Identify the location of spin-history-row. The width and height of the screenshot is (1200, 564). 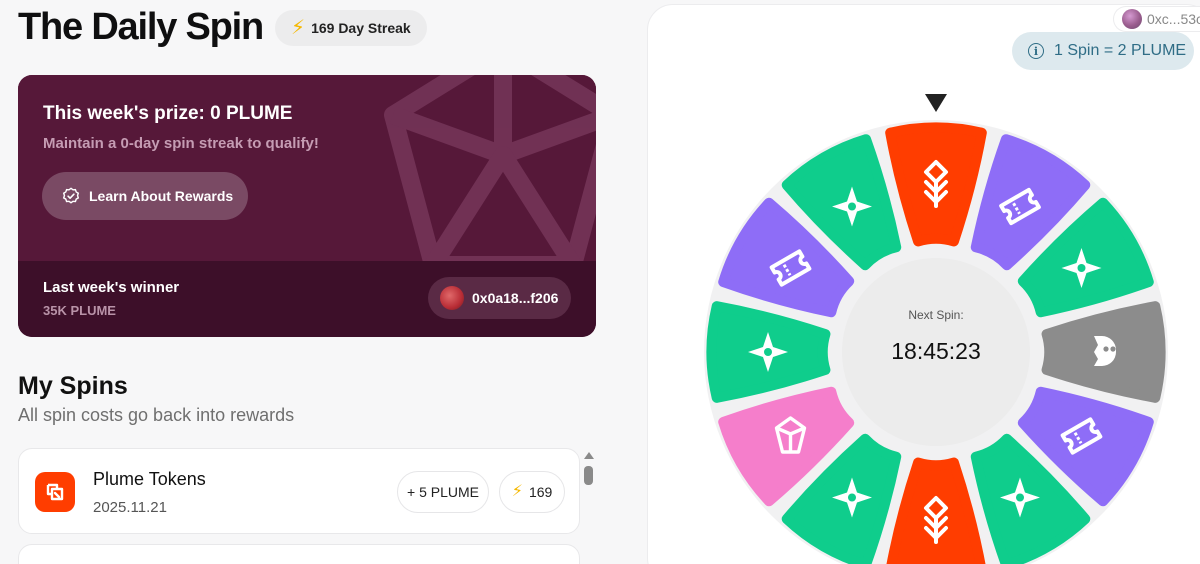
(299, 554).